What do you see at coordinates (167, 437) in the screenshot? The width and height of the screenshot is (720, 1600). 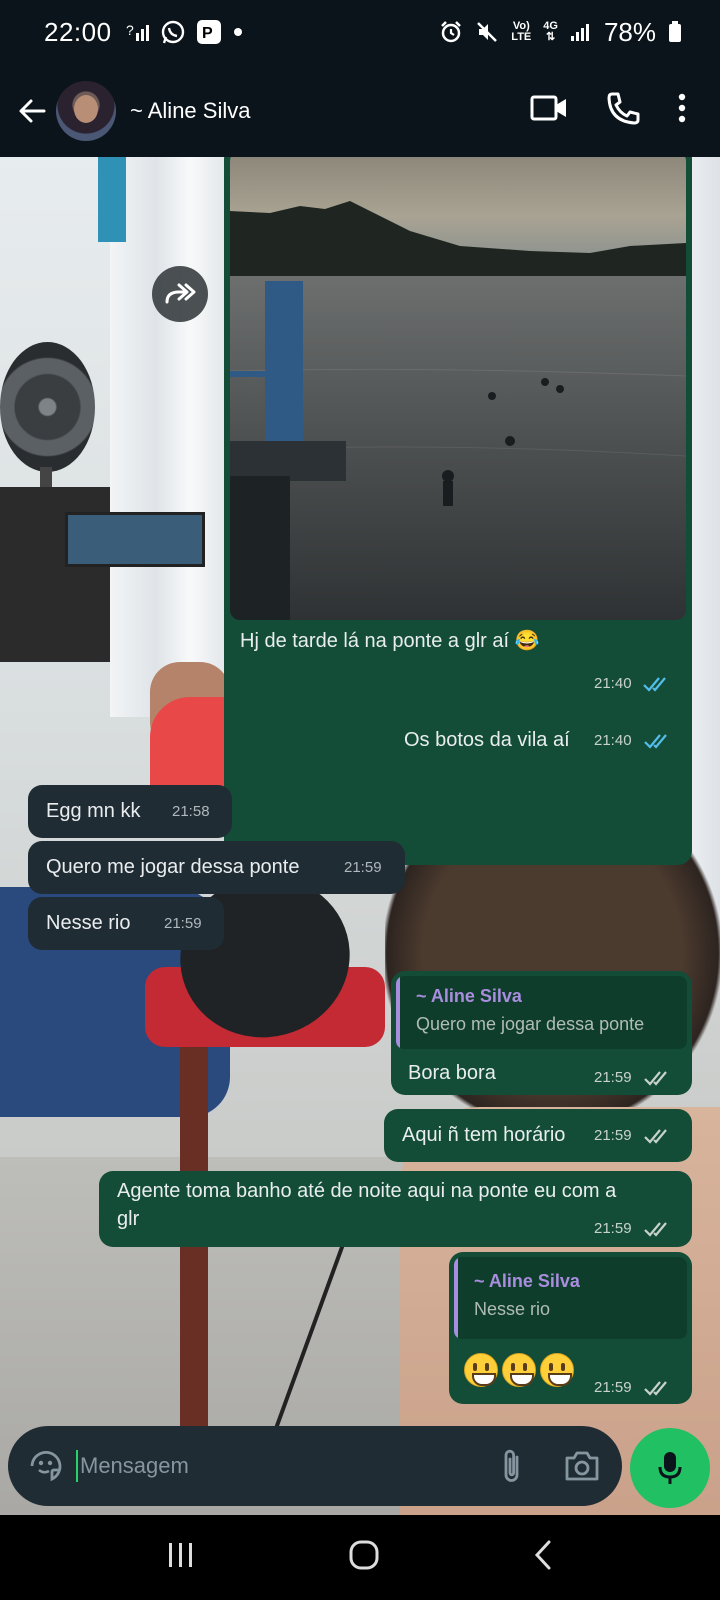 I see `wallpaper-curtain` at bounding box center [167, 437].